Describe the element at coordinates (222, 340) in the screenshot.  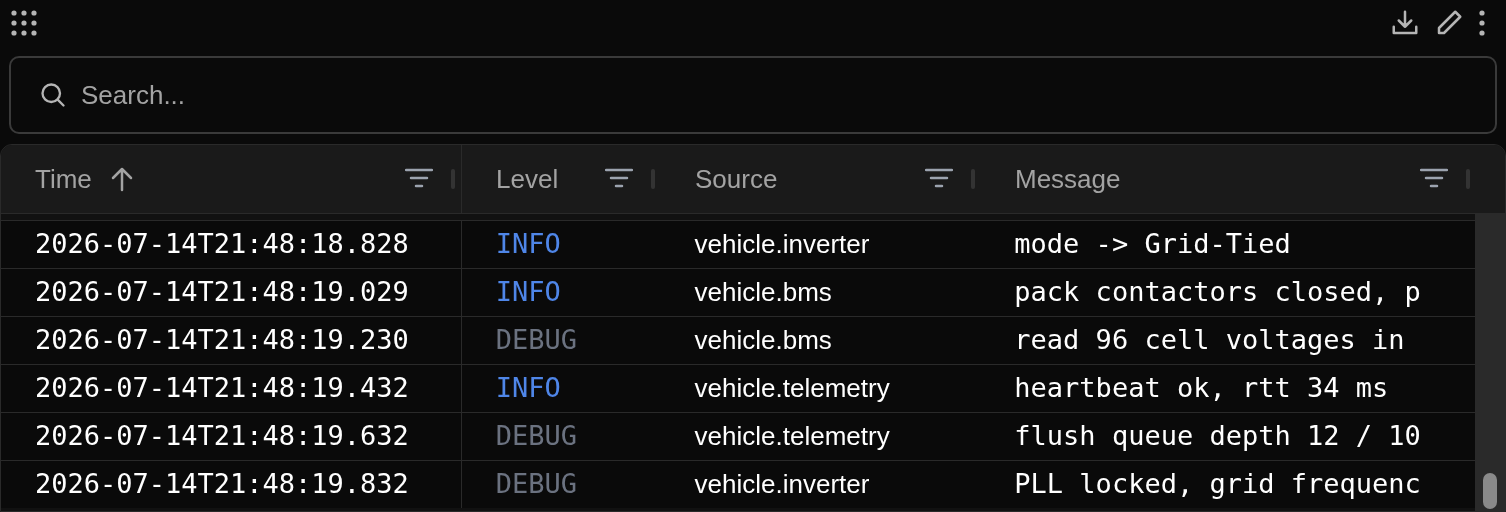
I see `time-cell-text: 2026-07-14T21:48:19.230` at that location.